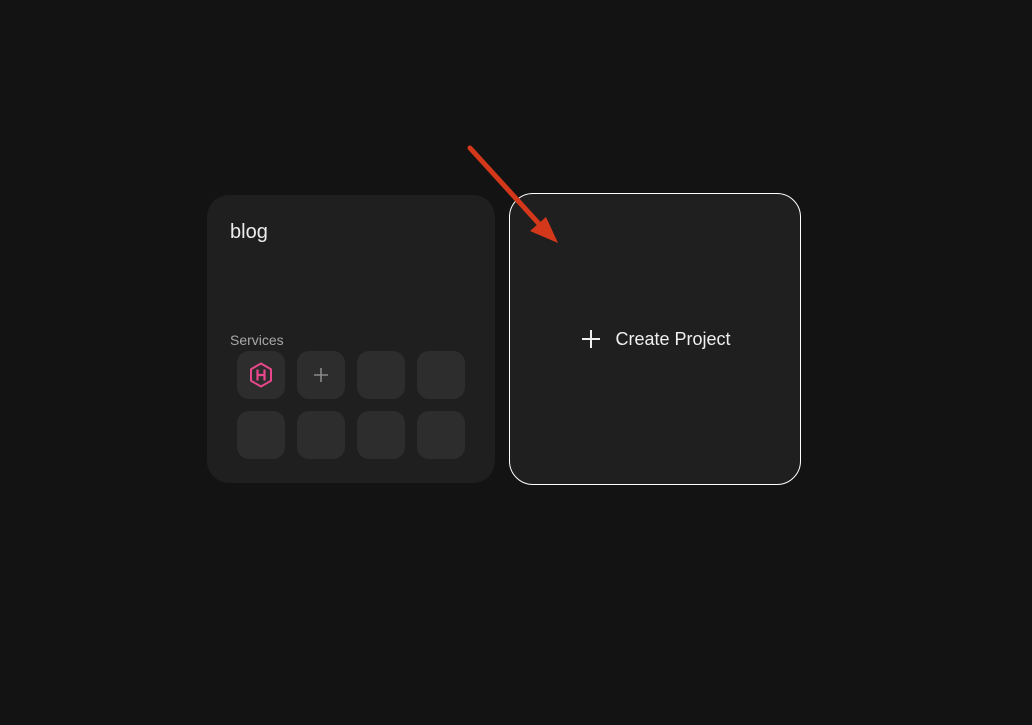 The image size is (1032, 725). I want to click on hasura-icon, so click(261, 375).